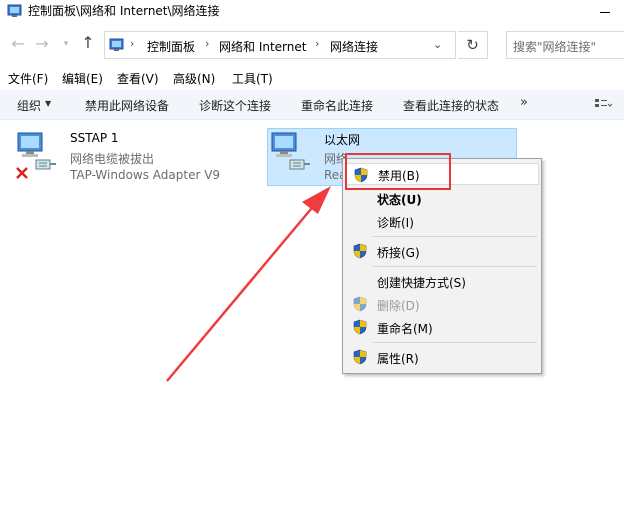  Describe the element at coordinates (398, 253) in the screenshot. I see `menu-item-label: 桥接(G)` at that location.